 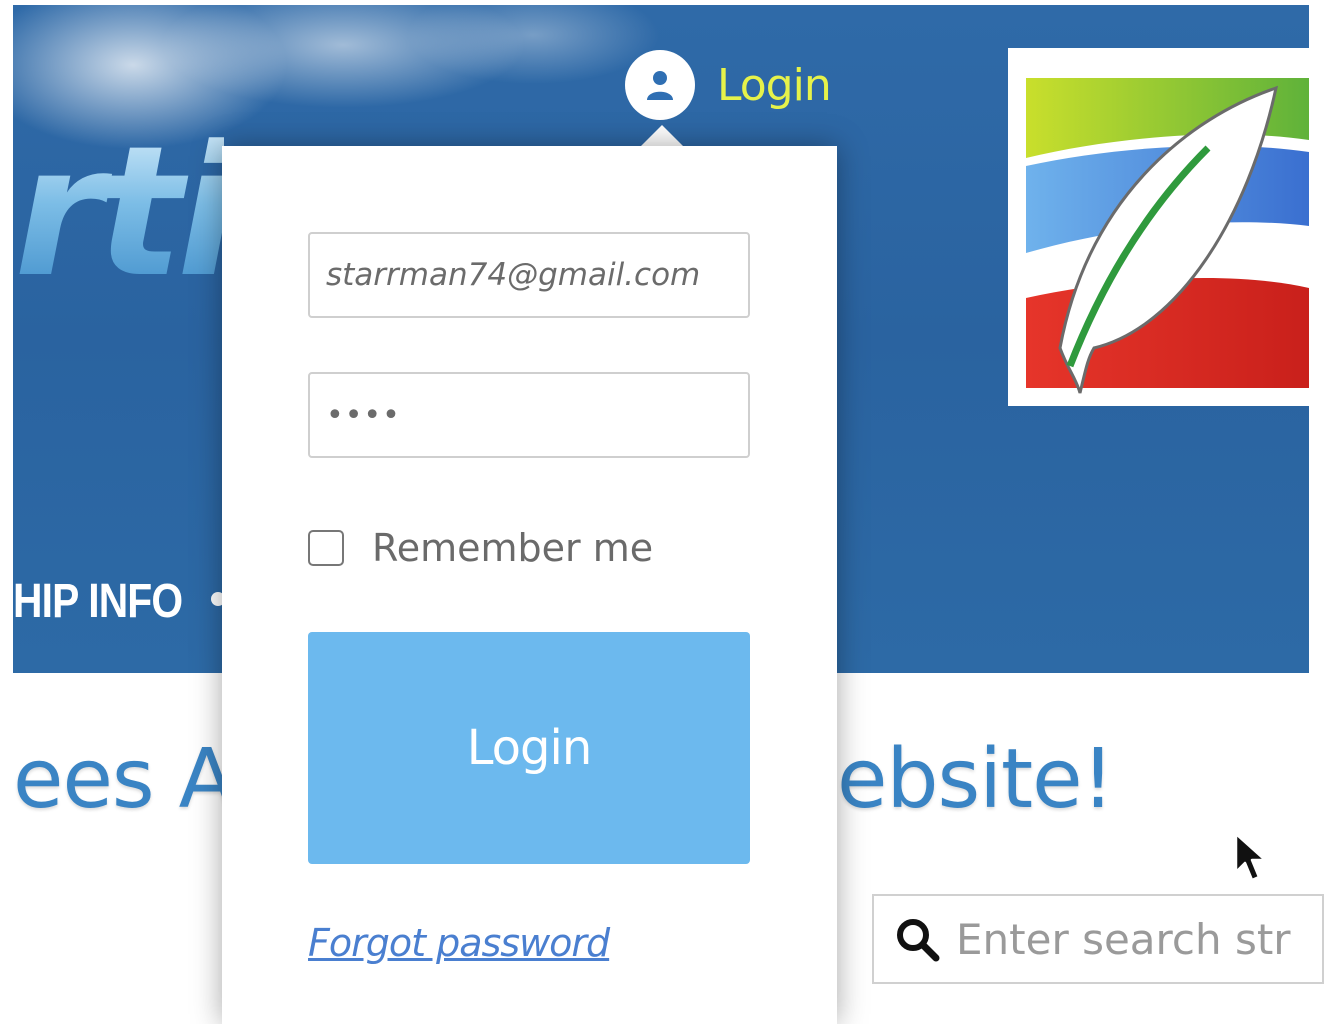 I want to click on login-button: Login, so click(x=529, y=748).